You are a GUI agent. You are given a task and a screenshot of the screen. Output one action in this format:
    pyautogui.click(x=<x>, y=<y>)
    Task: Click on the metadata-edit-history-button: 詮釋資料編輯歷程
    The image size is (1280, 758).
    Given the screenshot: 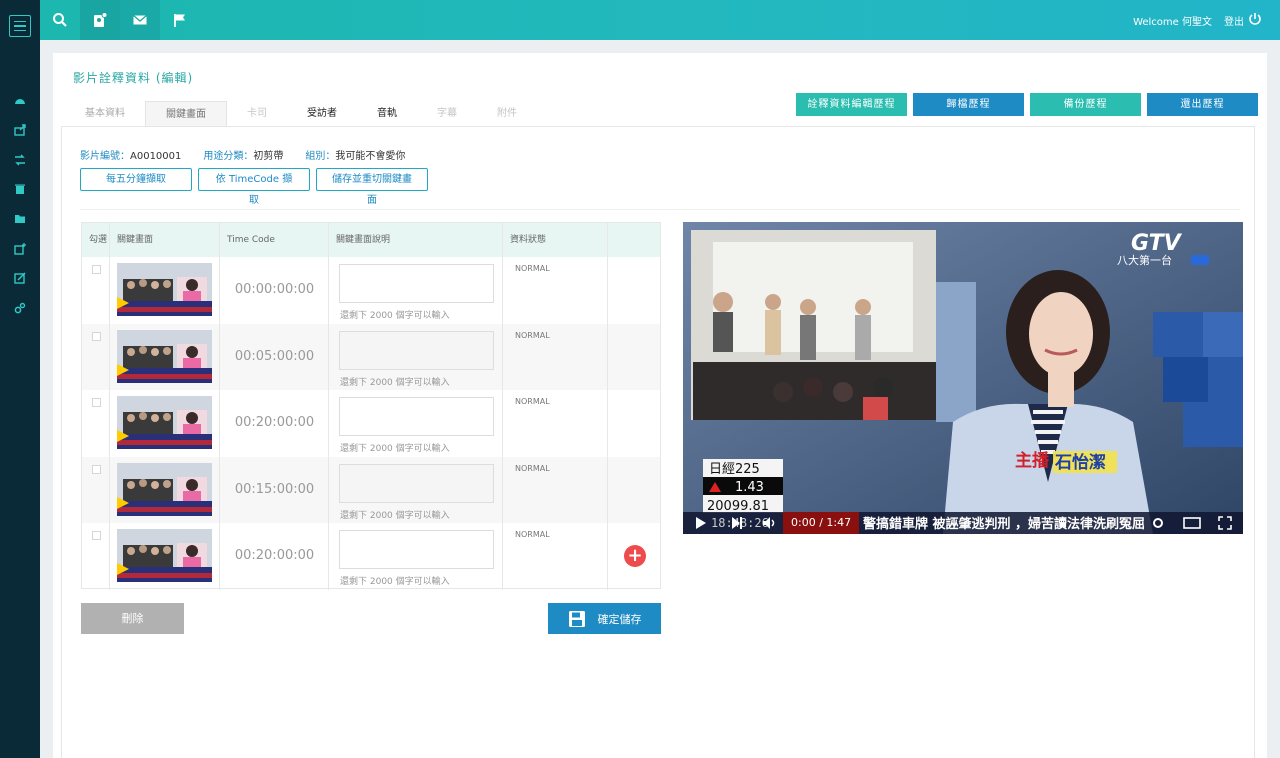 What is the action you would take?
    pyautogui.click(x=851, y=104)
    